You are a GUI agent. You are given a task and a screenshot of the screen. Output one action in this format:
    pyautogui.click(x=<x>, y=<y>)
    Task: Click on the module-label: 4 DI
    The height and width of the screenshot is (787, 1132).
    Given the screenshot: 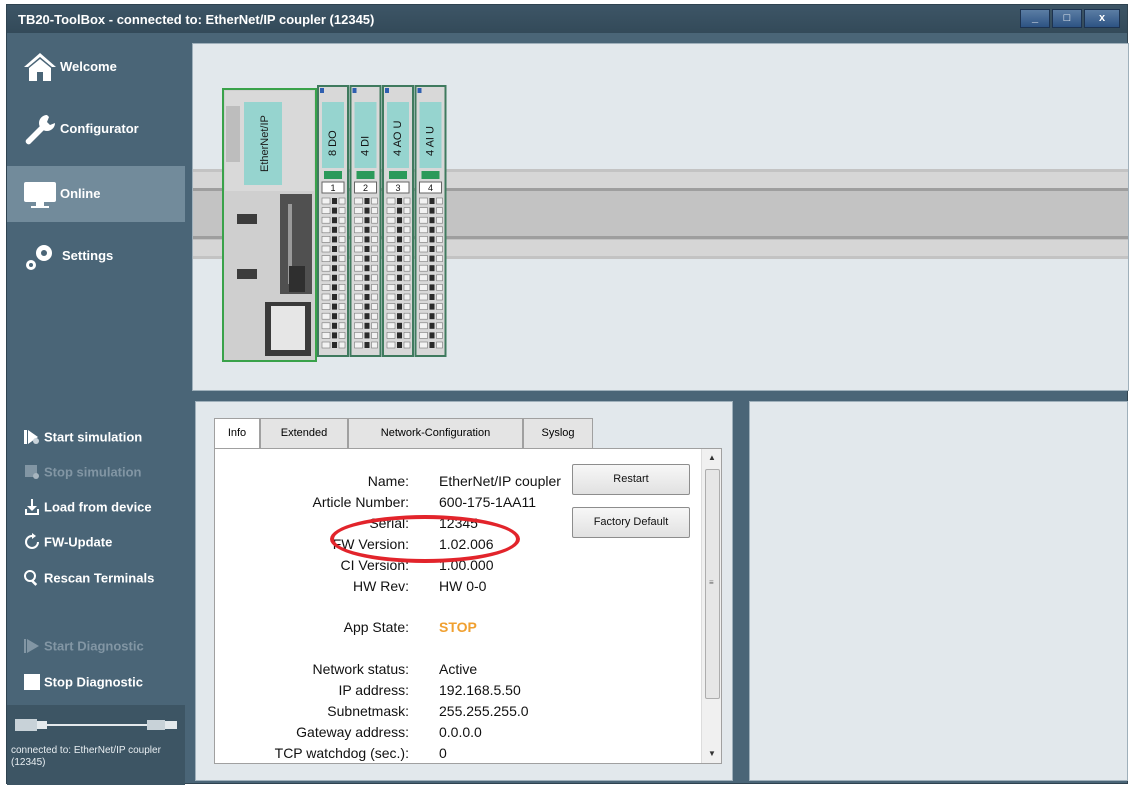 What is the action you would take?
    pyautogui.click(x=366, y=146)
    